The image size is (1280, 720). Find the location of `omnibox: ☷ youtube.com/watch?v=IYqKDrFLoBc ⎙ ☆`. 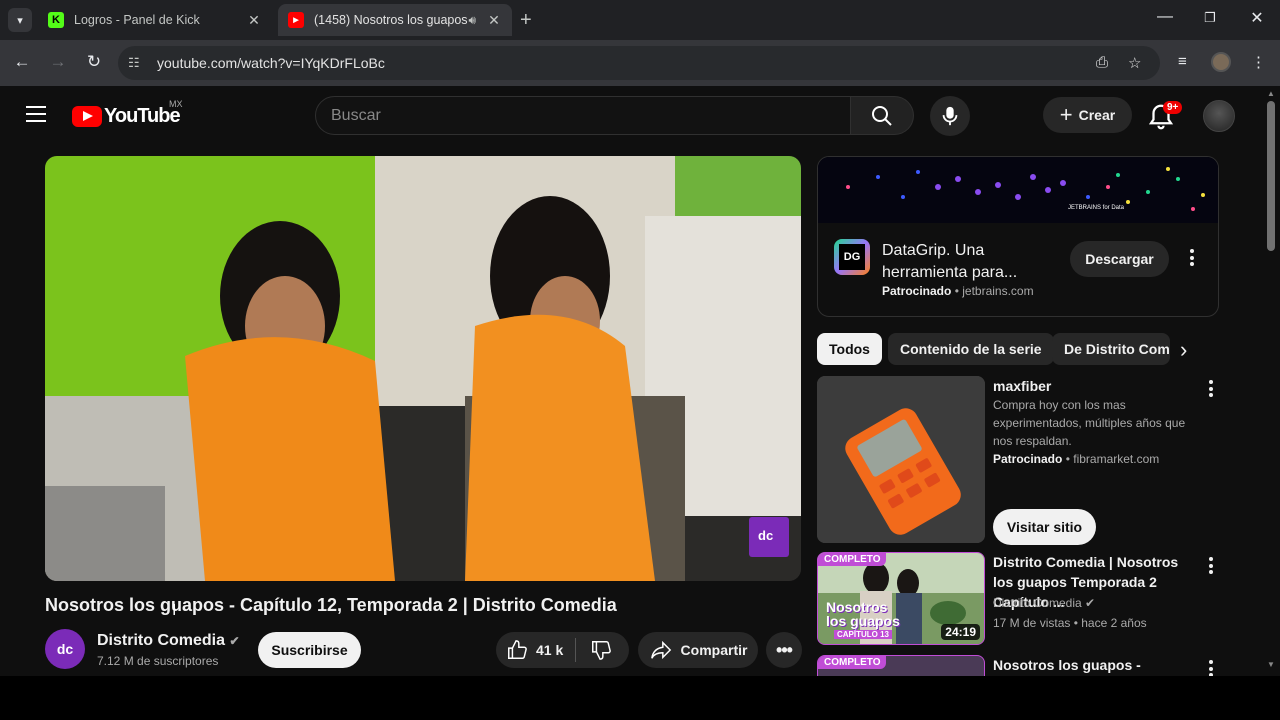

omnibox: ☷ youtube.com/watch?v=IYqKDrFLoBc ⎙ ☆ is located at coordinates (639, 63).